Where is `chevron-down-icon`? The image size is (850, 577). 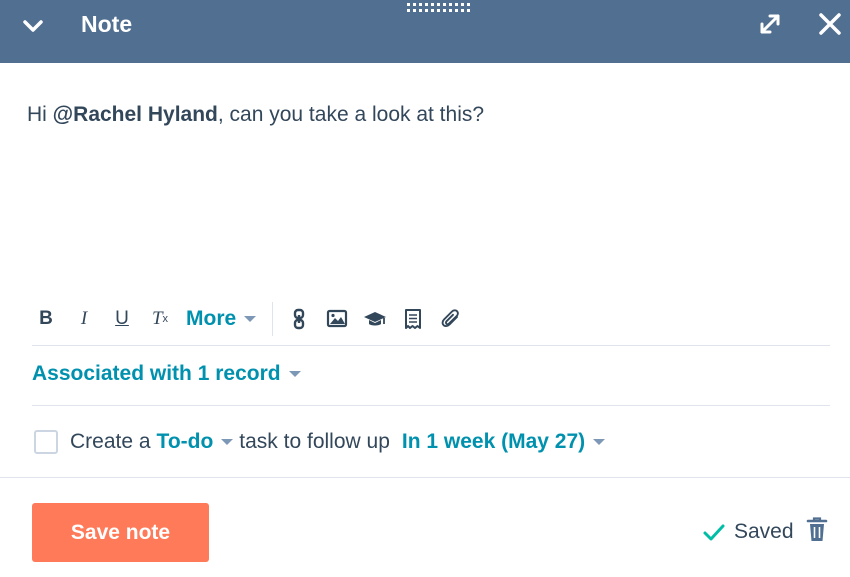
chevron-down-icon is located at coordinates (33, 26).